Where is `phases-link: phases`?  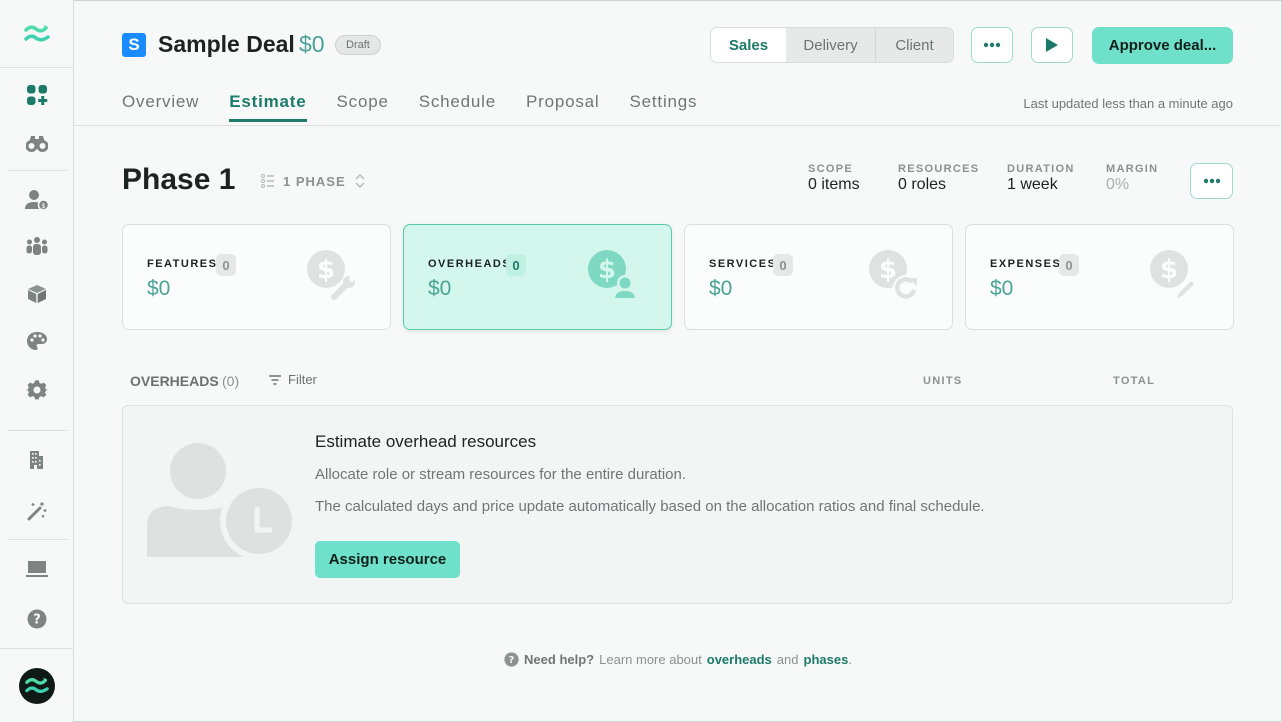
phases-link: phases is located at coordinates (826, 659).